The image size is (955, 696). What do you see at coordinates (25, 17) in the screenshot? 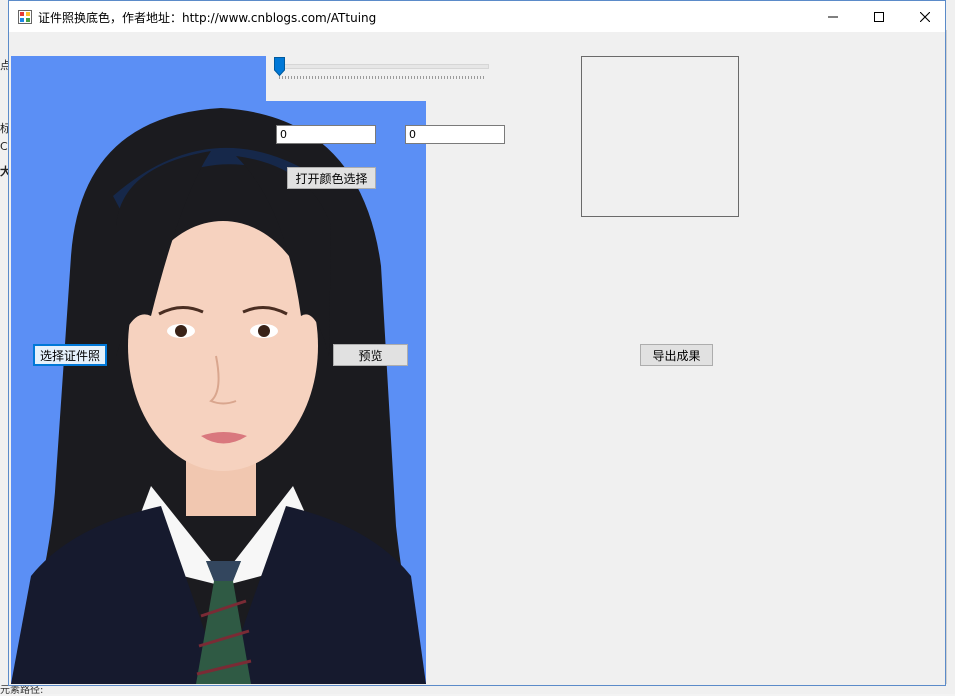
I see `app-icon` at bounding box center [25, 17].